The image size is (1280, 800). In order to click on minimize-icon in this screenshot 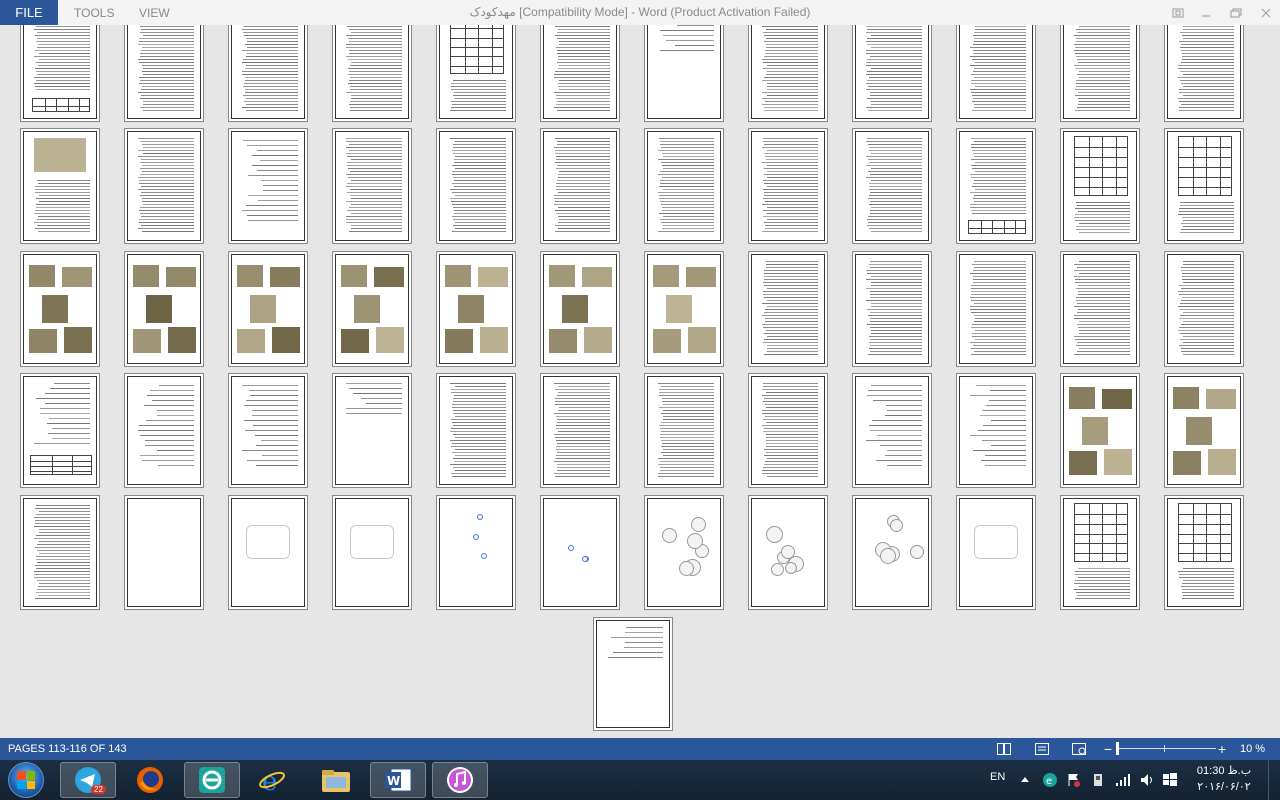, I will do `click(1206, 12)`.